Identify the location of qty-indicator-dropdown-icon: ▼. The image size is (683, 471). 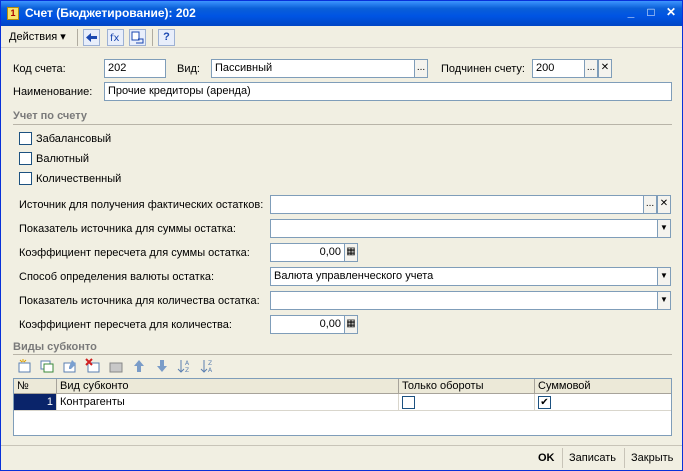
(664, 300).